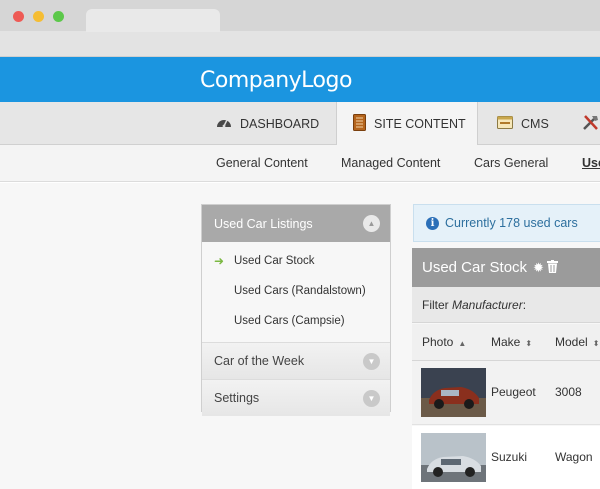 The image size is (600, 489). What do you see at coordinates (280, 123) in the screenshot?
I see `nav-dashboard-label: DASHBOARD` at bounding box center [280, 123].